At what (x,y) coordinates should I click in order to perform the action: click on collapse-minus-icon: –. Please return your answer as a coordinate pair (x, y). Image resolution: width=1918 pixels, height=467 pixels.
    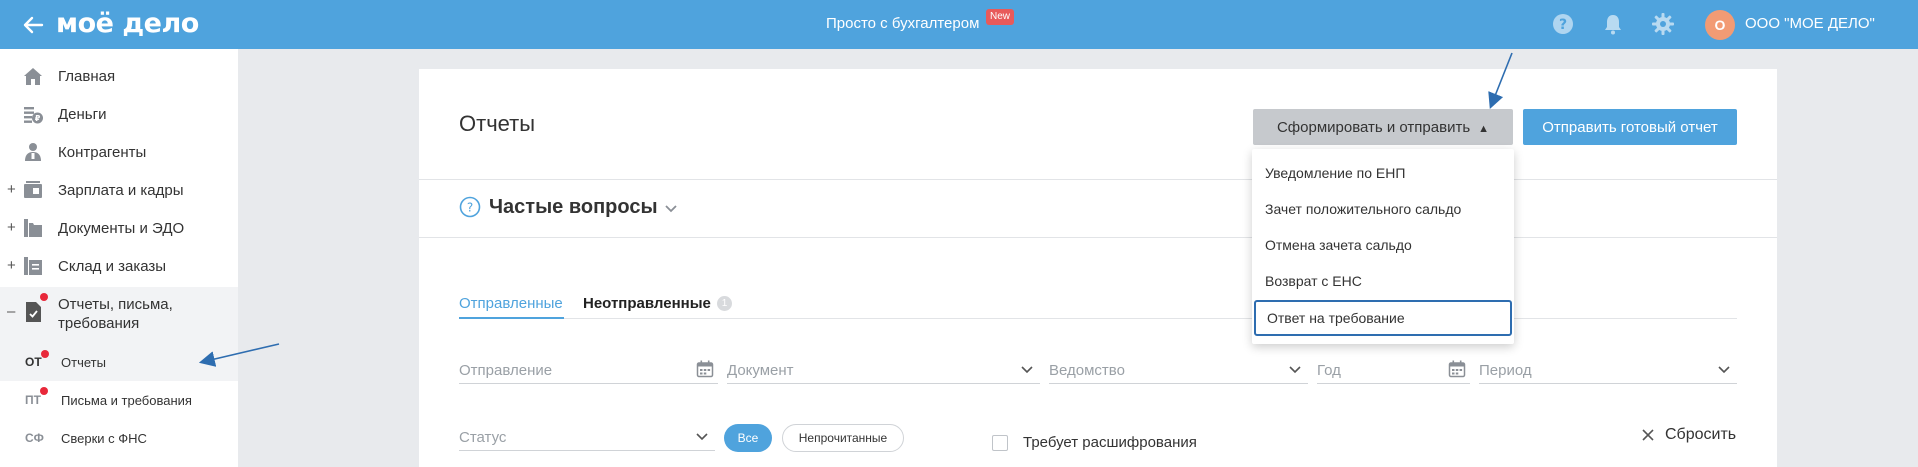
    Looking at the image, I should click on (11, 311).